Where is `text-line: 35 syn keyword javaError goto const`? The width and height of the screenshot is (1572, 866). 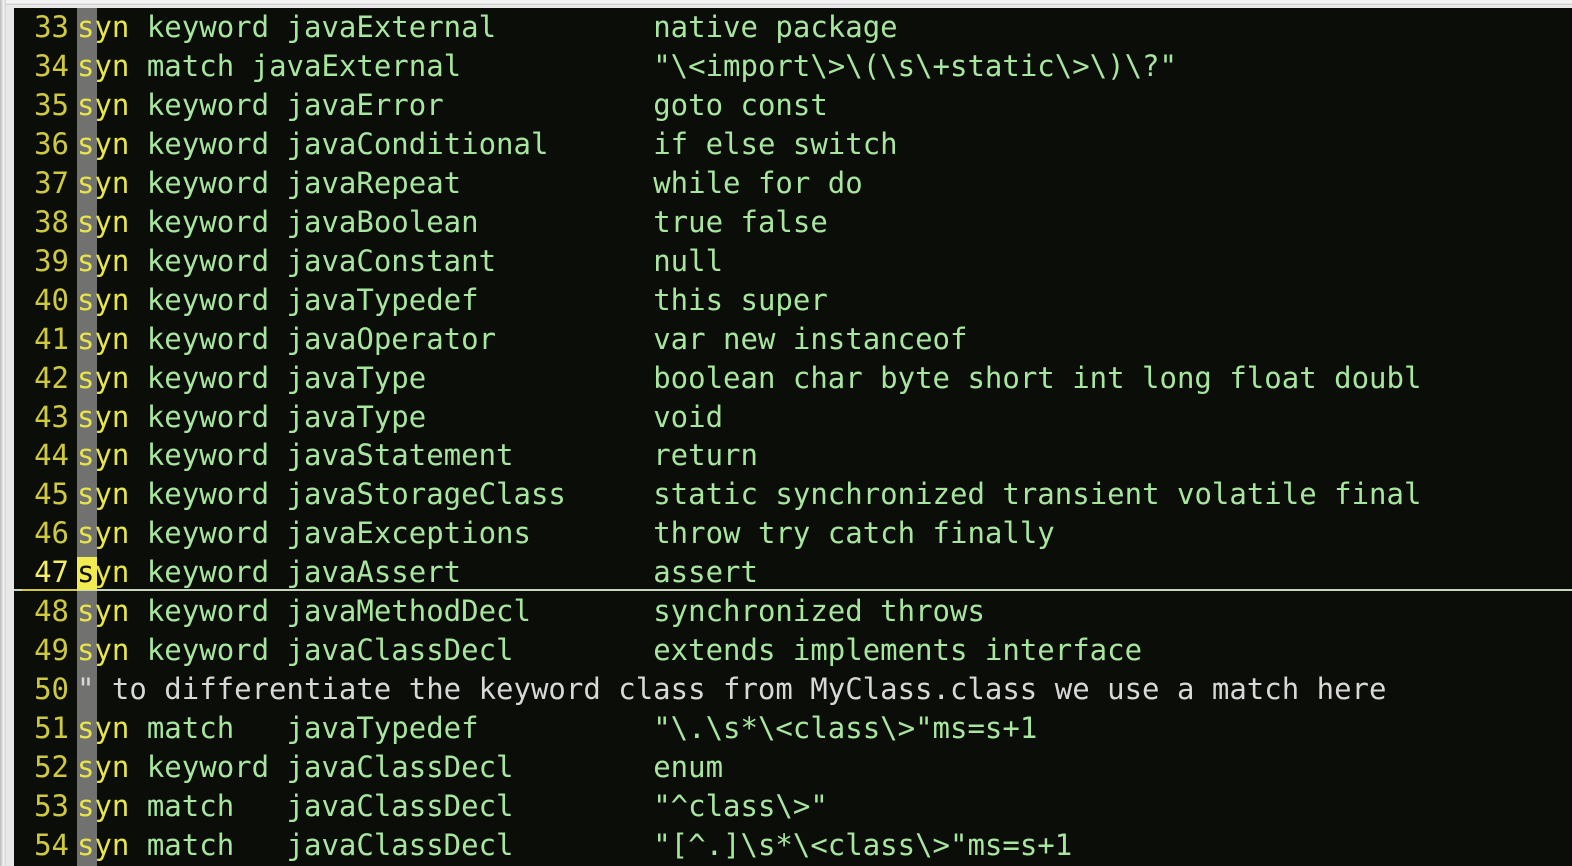
text-line: 35 syn keyword javaError goto const is located at coordinates (793, 105).